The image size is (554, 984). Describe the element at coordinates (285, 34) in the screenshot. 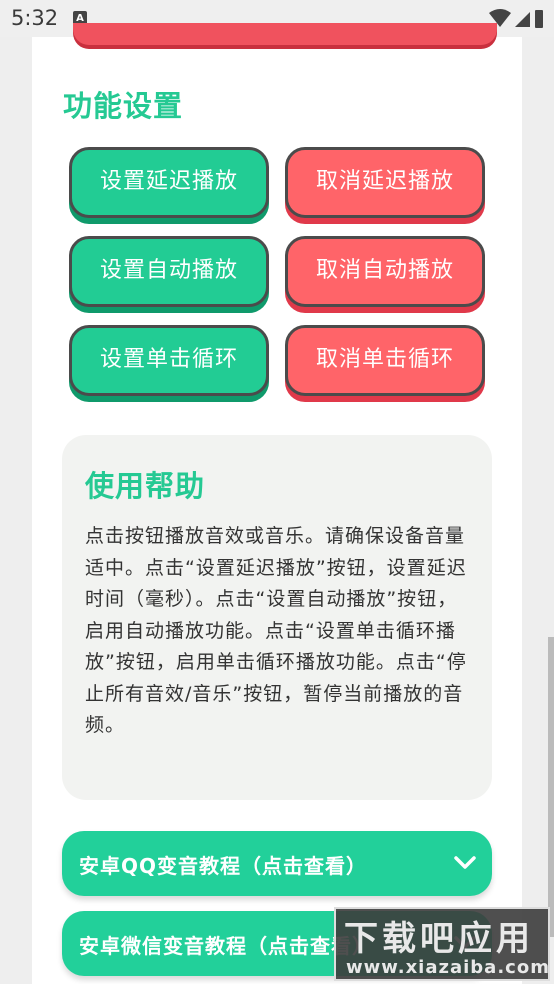

I see `previous-button-edge` at that location.